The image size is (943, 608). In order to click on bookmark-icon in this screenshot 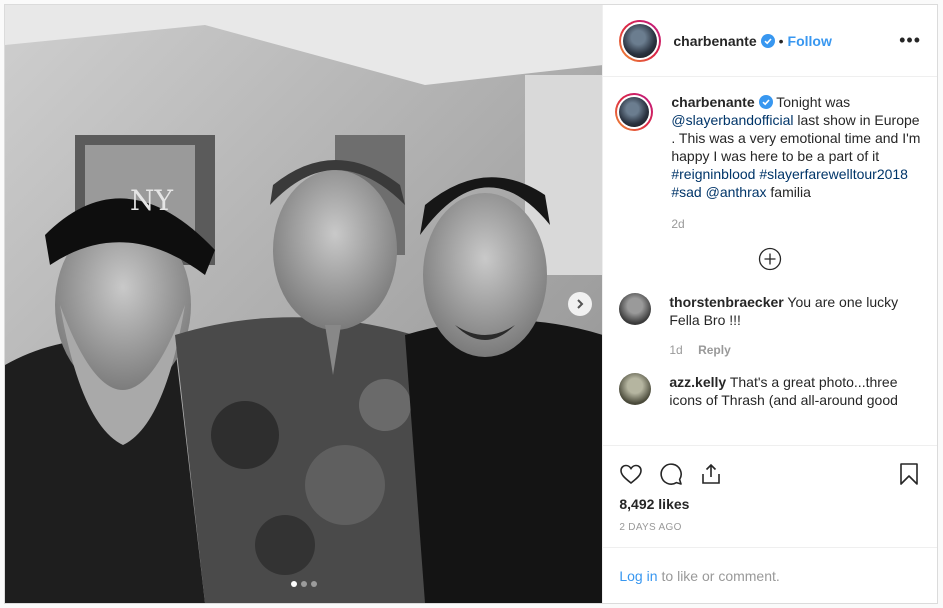, I will do `click(909, 474)`.